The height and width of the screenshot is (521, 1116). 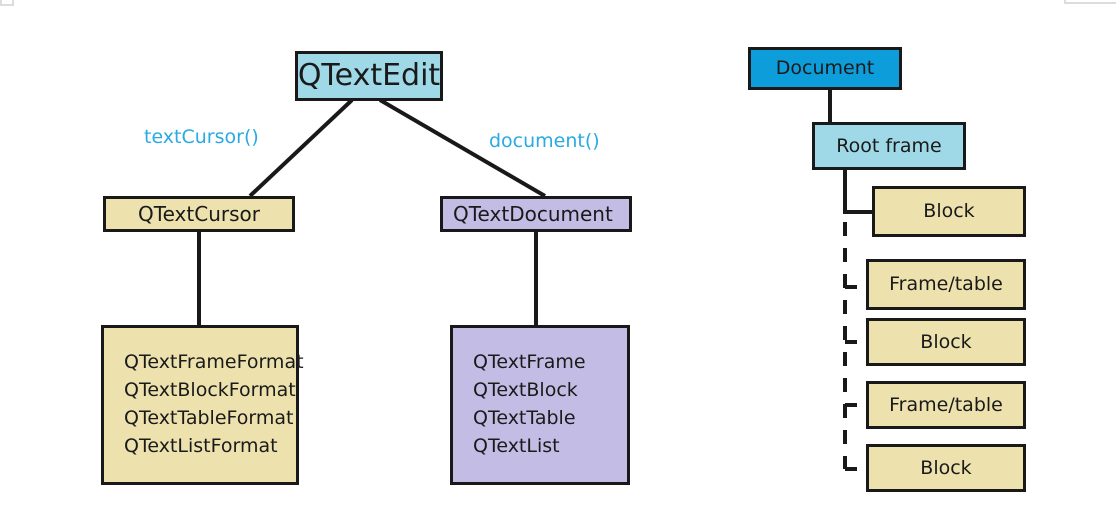 I want to click on node-qtextcursor-label: QTextCursor, so click(x=199, y=214).